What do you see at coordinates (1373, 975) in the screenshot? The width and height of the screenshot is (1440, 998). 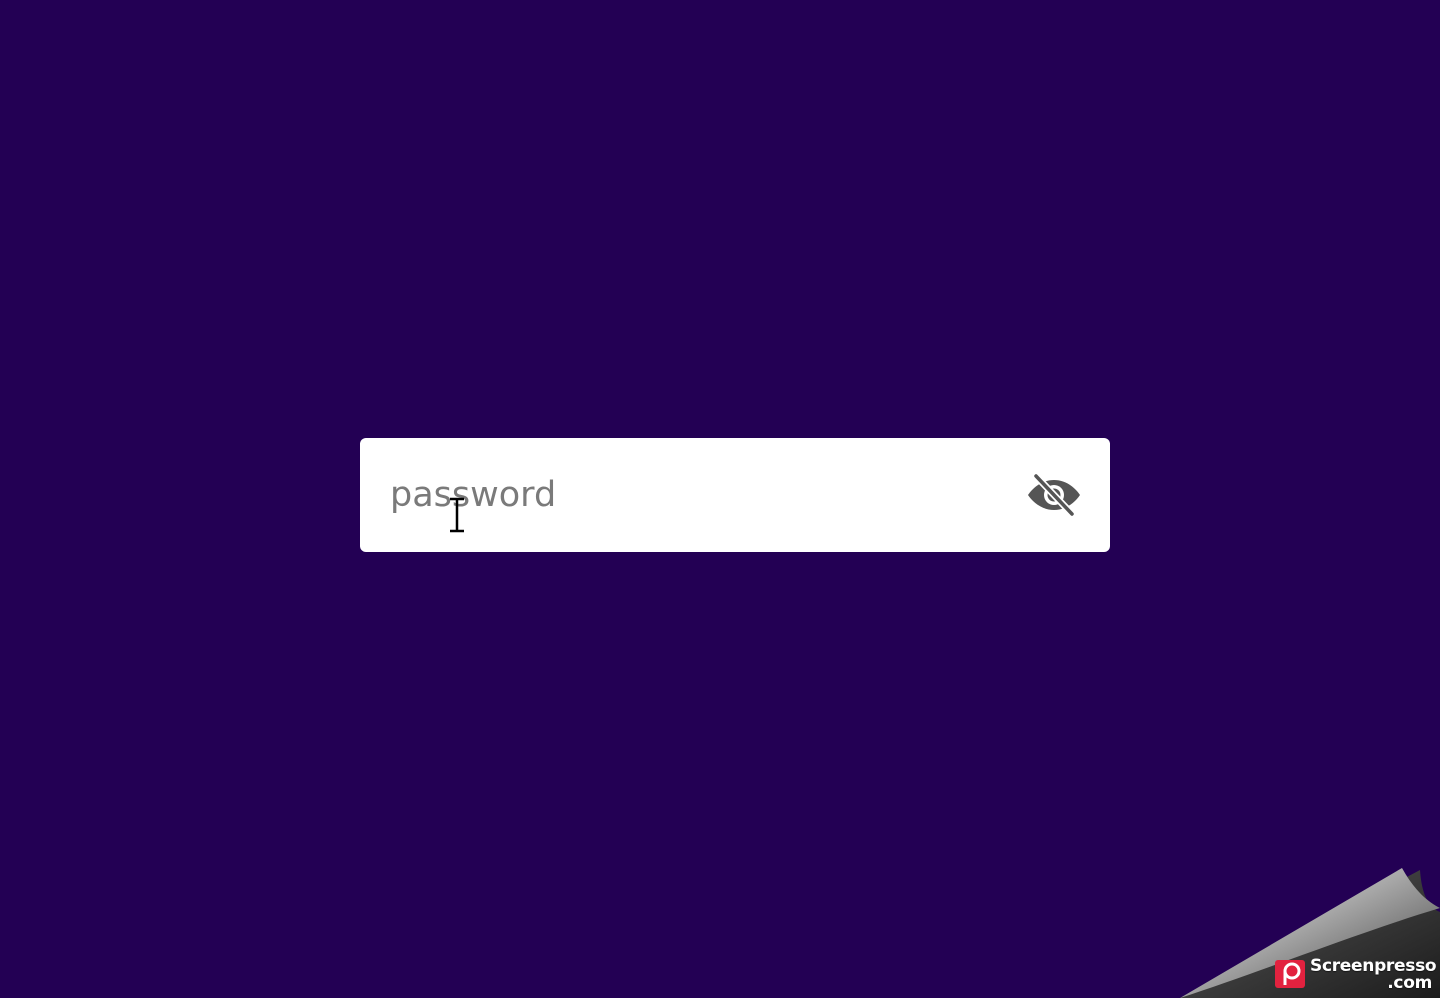 I see `watermark-text: Screenpresso .com` at bounding box center [1373, 975].